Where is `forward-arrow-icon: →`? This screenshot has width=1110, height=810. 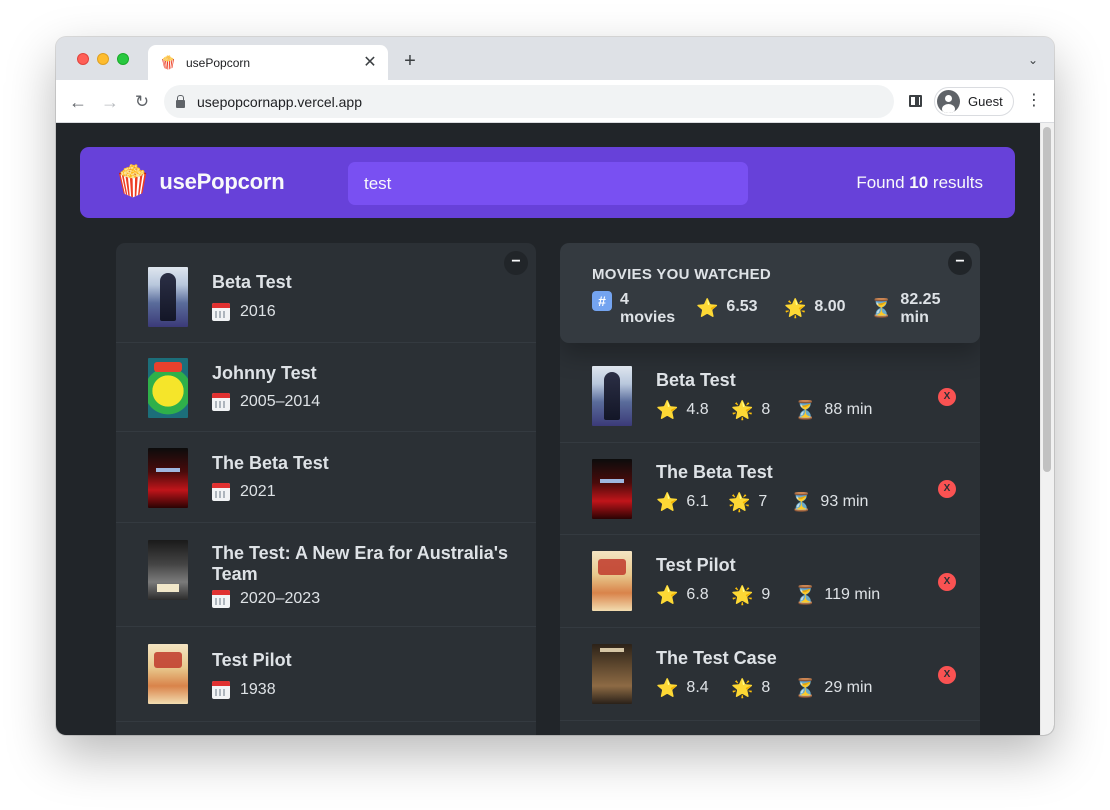 forward-arrow-icon: → is located at coordinates (110, 102).